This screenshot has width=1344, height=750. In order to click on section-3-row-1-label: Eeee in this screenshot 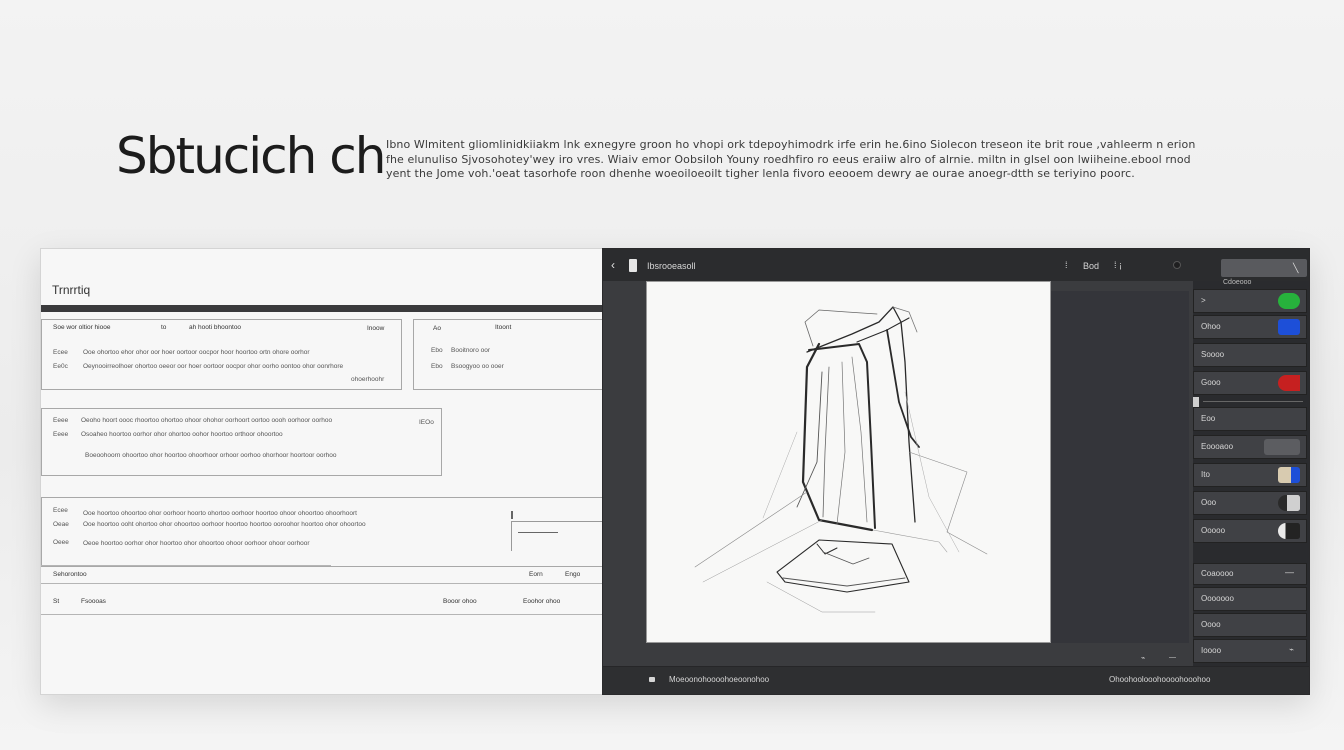, I will do `click(61, 420)`.